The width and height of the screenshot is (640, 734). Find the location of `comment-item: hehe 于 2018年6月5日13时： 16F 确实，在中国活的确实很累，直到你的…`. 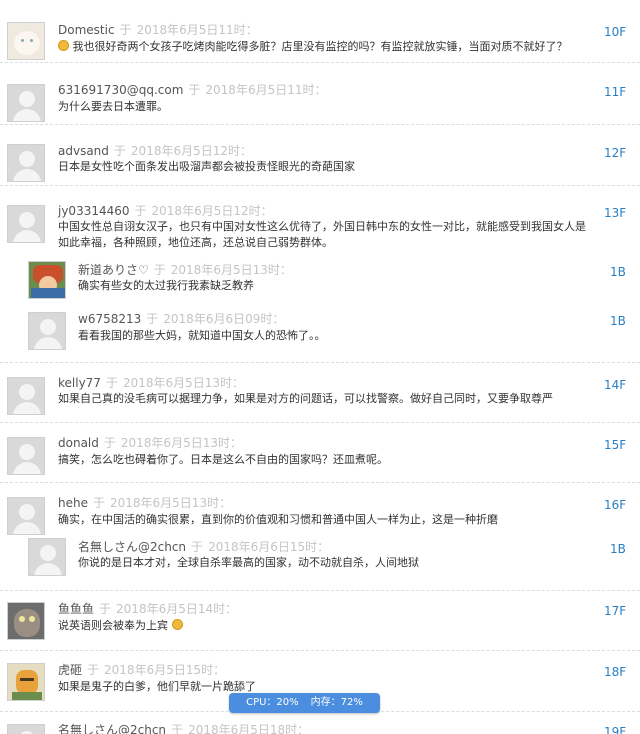

comment-item: hehe 于 2018年6月5日13时： 16F 确实，在中国活的确实很累，直到你的… is located at coordinates (320, 510).